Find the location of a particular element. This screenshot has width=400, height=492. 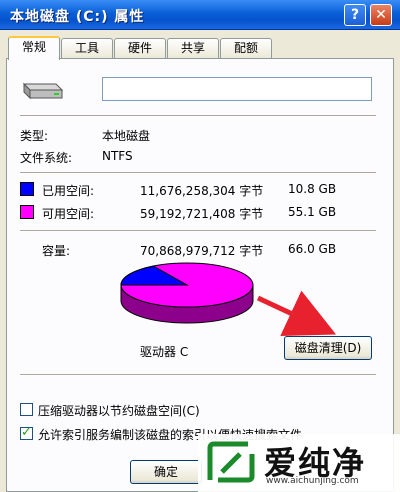

used-space-swatch is located at coordinates (27, 189).